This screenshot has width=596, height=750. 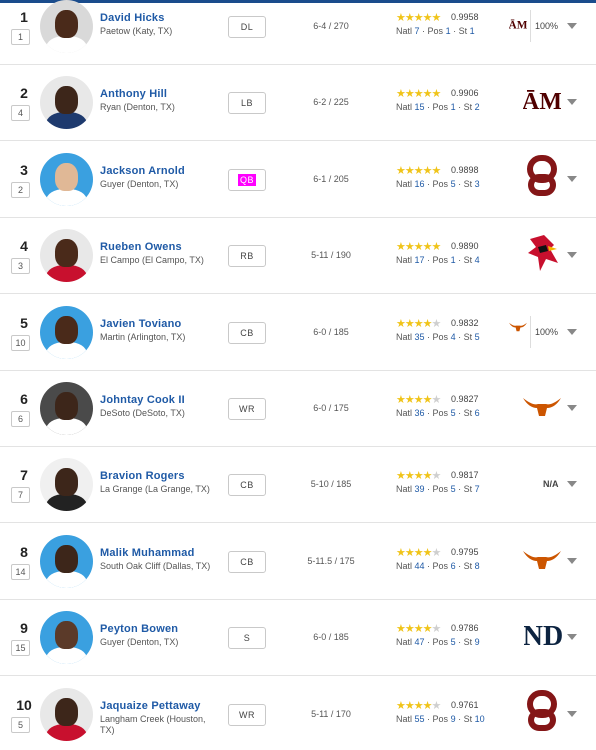 I want to click on state-rank: 8, so click(x=477, y=566).